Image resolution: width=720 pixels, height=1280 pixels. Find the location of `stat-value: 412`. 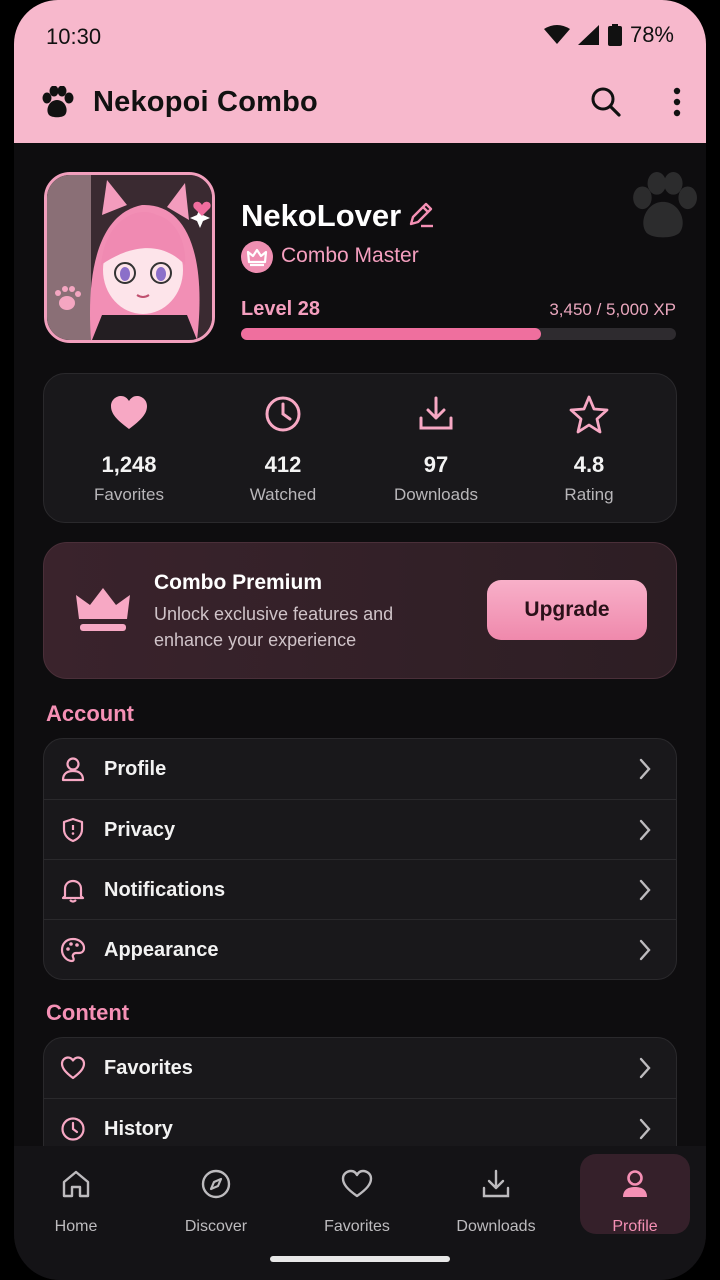

stat-value: 412 is located at coordinates (283, 464).